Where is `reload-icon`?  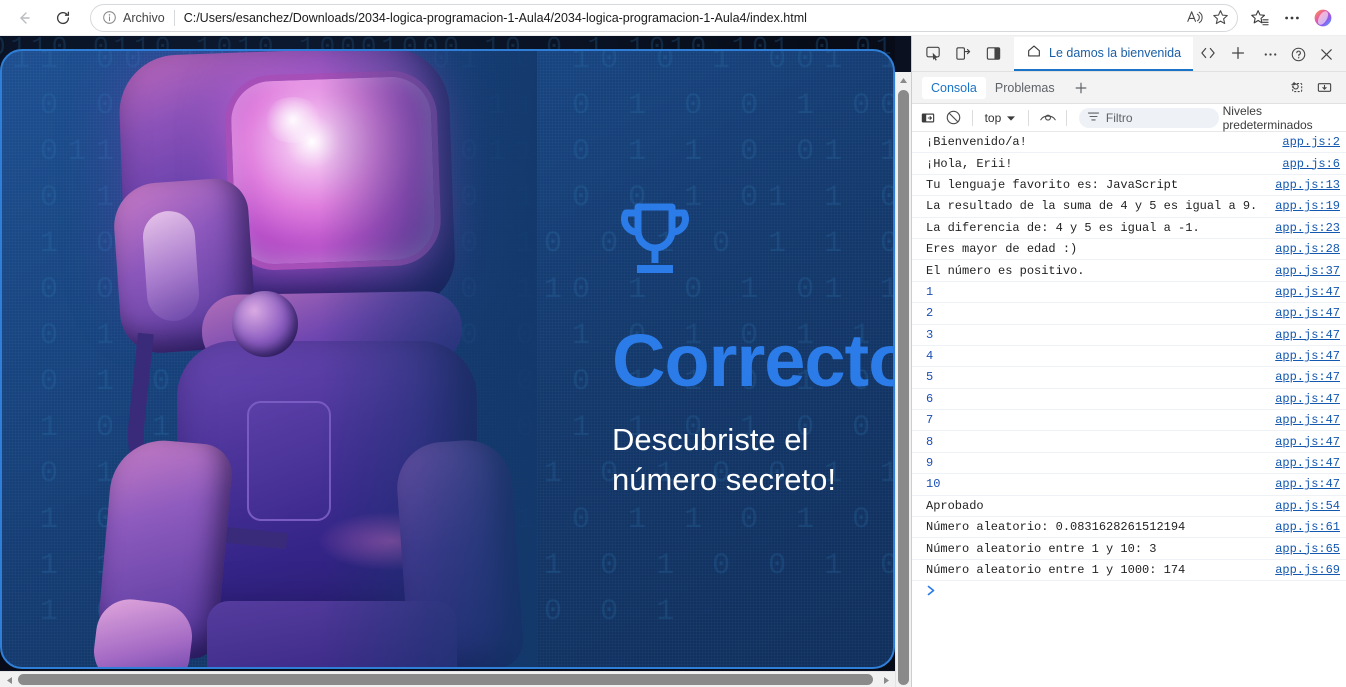
reload-icon is located at coordinates (63, 18).